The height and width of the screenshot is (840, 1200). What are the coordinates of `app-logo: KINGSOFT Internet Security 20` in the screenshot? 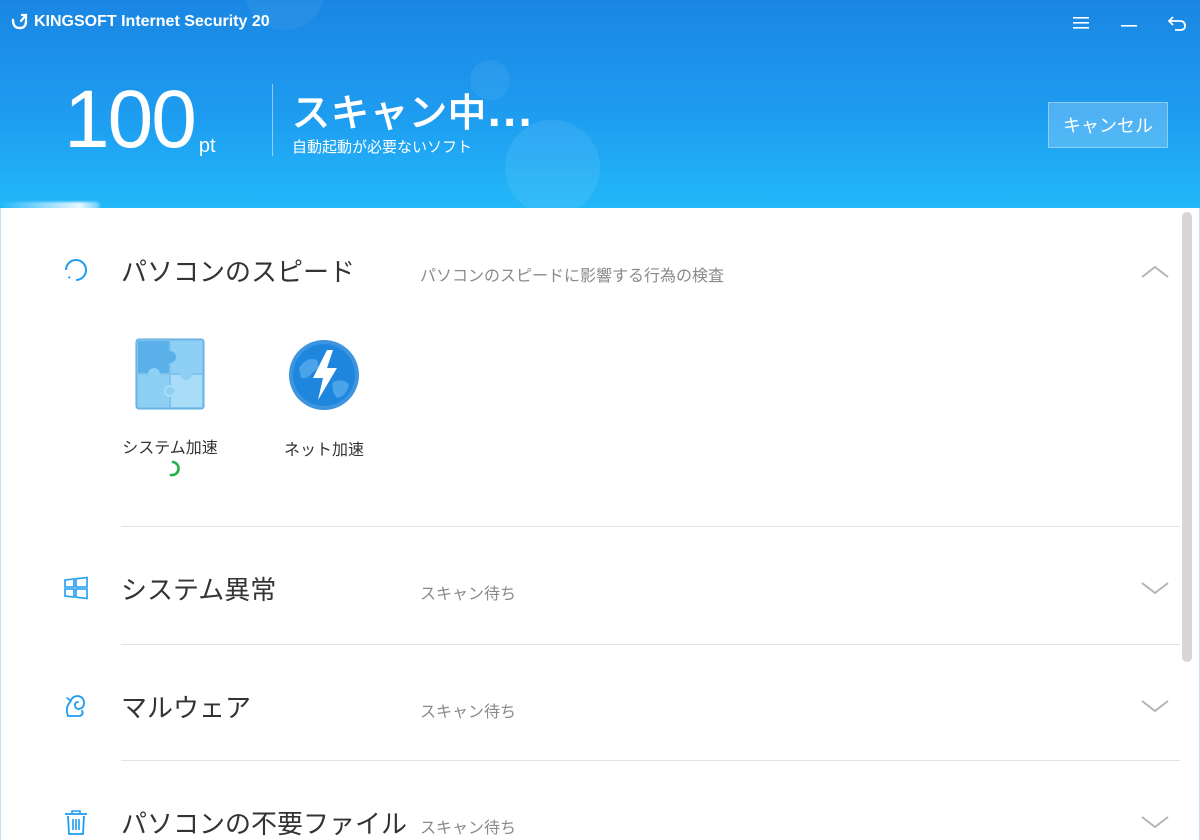 It's located at (140, 22).